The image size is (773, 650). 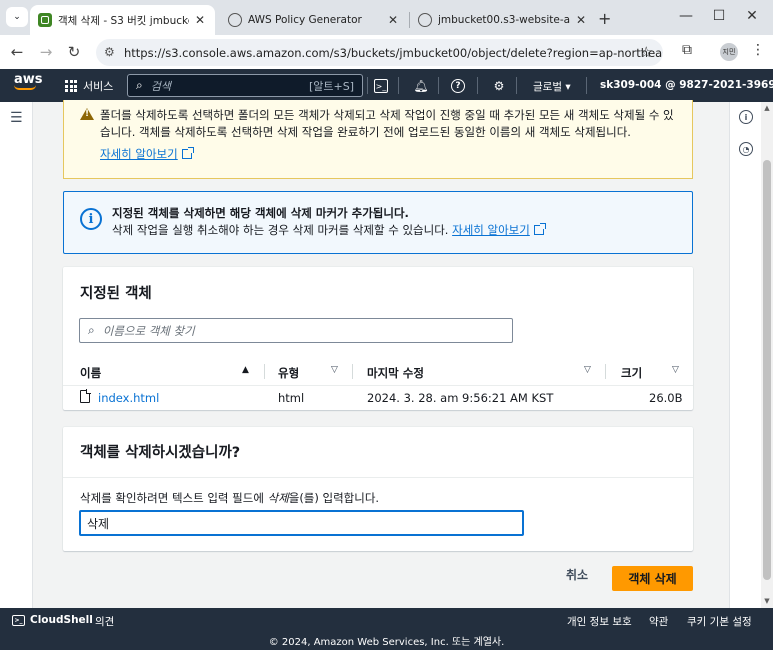 I want to click on confirm-instructions: 삭제를 확인하려면 텍스트 입력 필드에 삭제을(를) 입력합니다., so click(x=230, y=498).